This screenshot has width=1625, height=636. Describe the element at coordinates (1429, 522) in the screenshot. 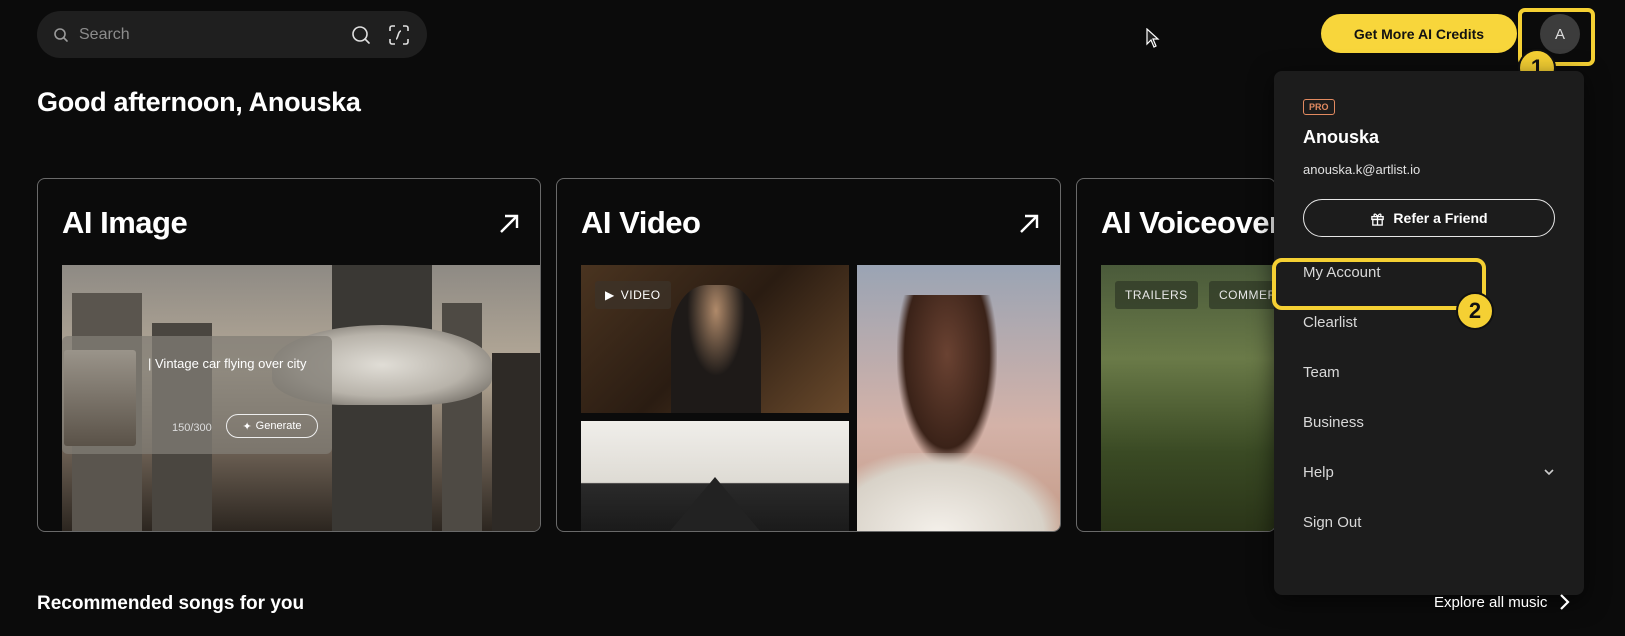

I see `menu-item-sign-out: Sign Out` at that location.